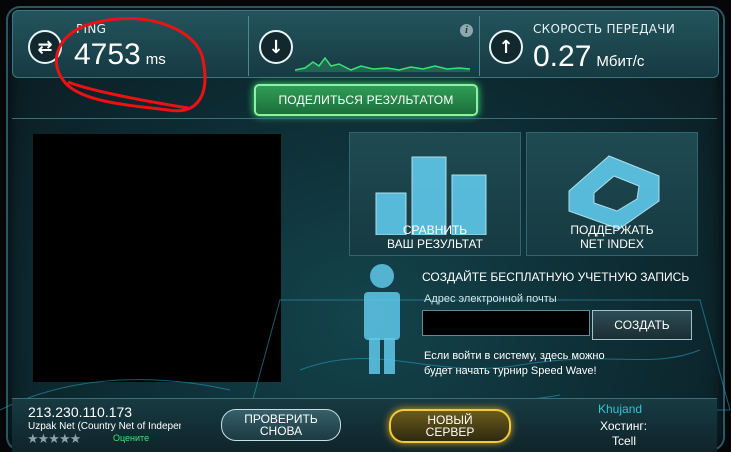  What do you see at coordinates (624, 426) in the screenshot?
I see `host-label: Хостинг:` at bounding box center [624, 426].